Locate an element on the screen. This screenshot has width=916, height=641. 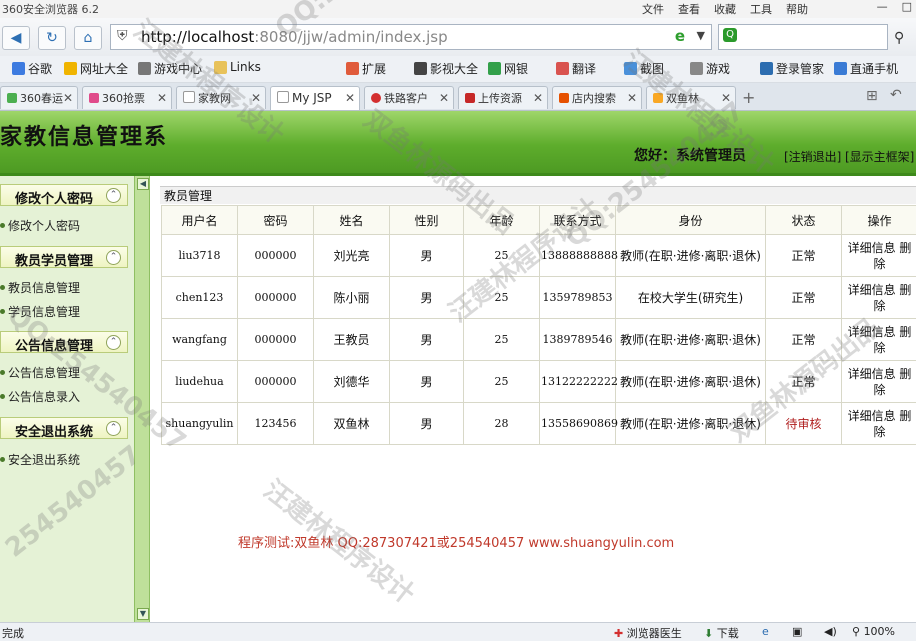
ext-screenshot: 截图 is located at coordinates (644, 68).